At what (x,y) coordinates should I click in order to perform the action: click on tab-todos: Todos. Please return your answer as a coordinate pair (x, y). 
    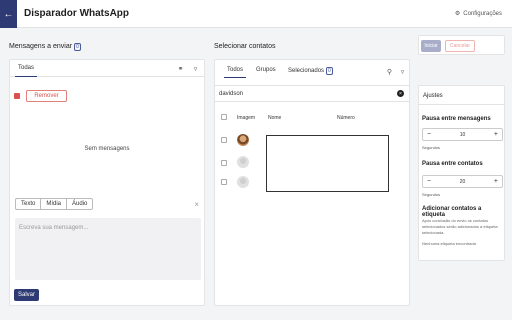
    Looking at the image, I should click on (235, 72).